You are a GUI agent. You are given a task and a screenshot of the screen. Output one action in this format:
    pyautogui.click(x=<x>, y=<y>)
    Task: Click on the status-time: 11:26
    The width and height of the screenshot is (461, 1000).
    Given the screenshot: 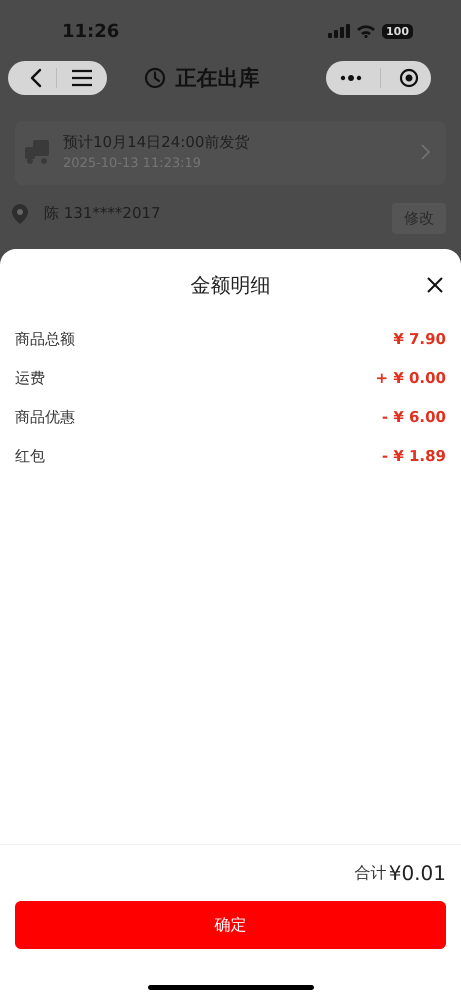 What is the action you would take?
    pyautogui.click(x=91, y=31)
    